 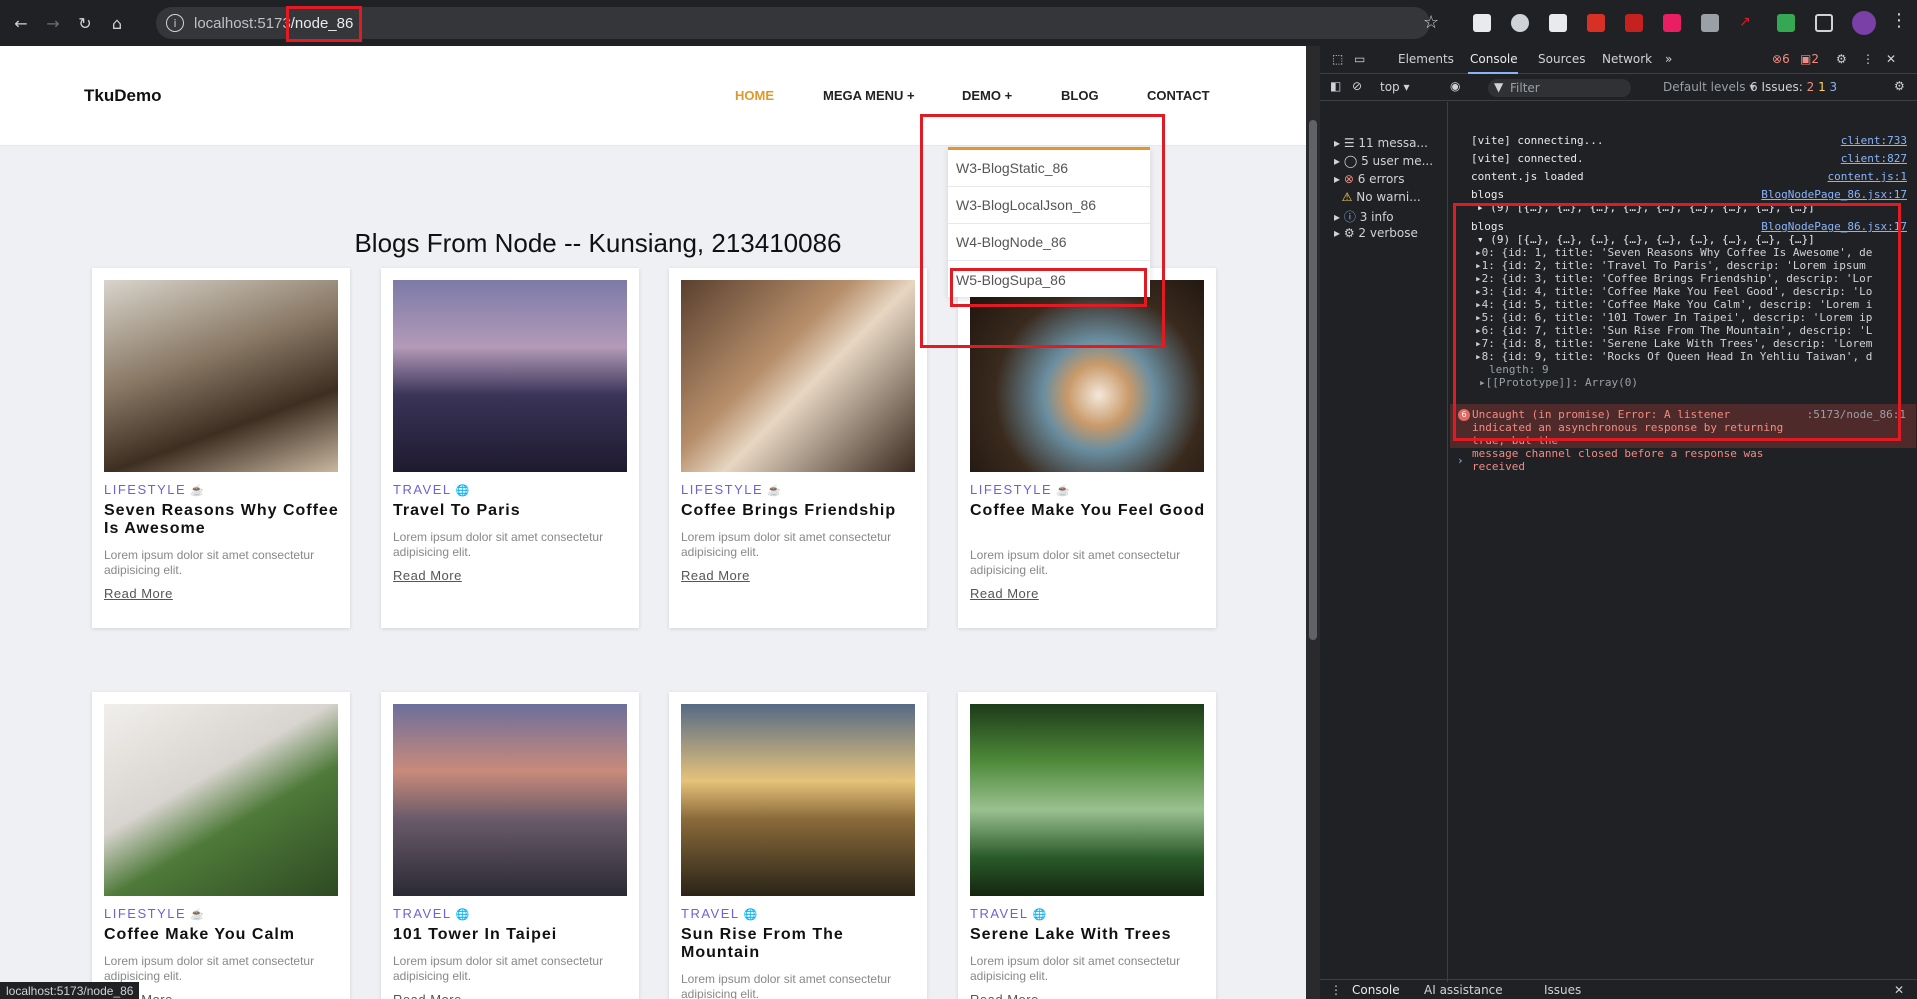 What do you see at coordinates (324, 24) in the screenshot?
I see `url-highlight-box` at bounding box center [324, 24].